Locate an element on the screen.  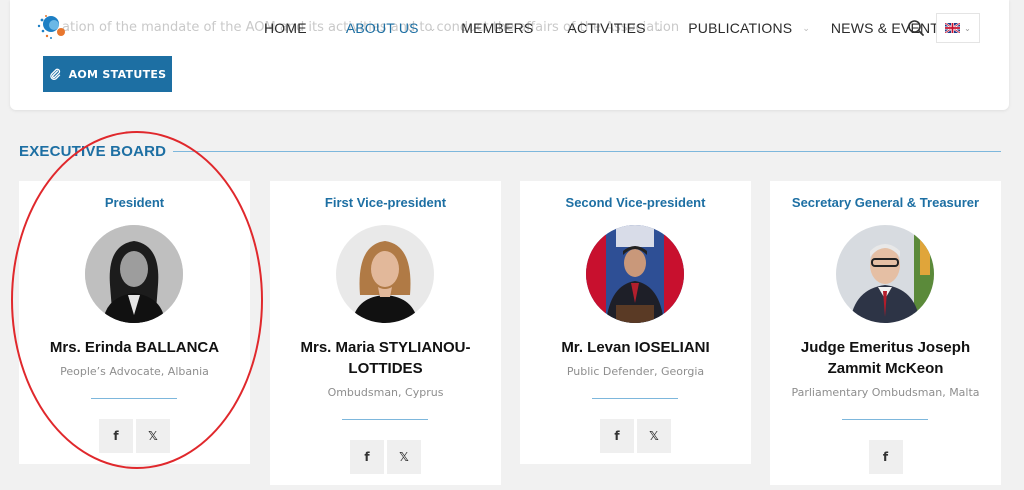
aom-logo is located at coordinates (51, 27).